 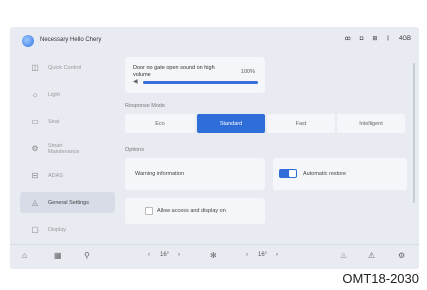 I want to click on mode-eco-button: Eco, so click(x=160, y=123).